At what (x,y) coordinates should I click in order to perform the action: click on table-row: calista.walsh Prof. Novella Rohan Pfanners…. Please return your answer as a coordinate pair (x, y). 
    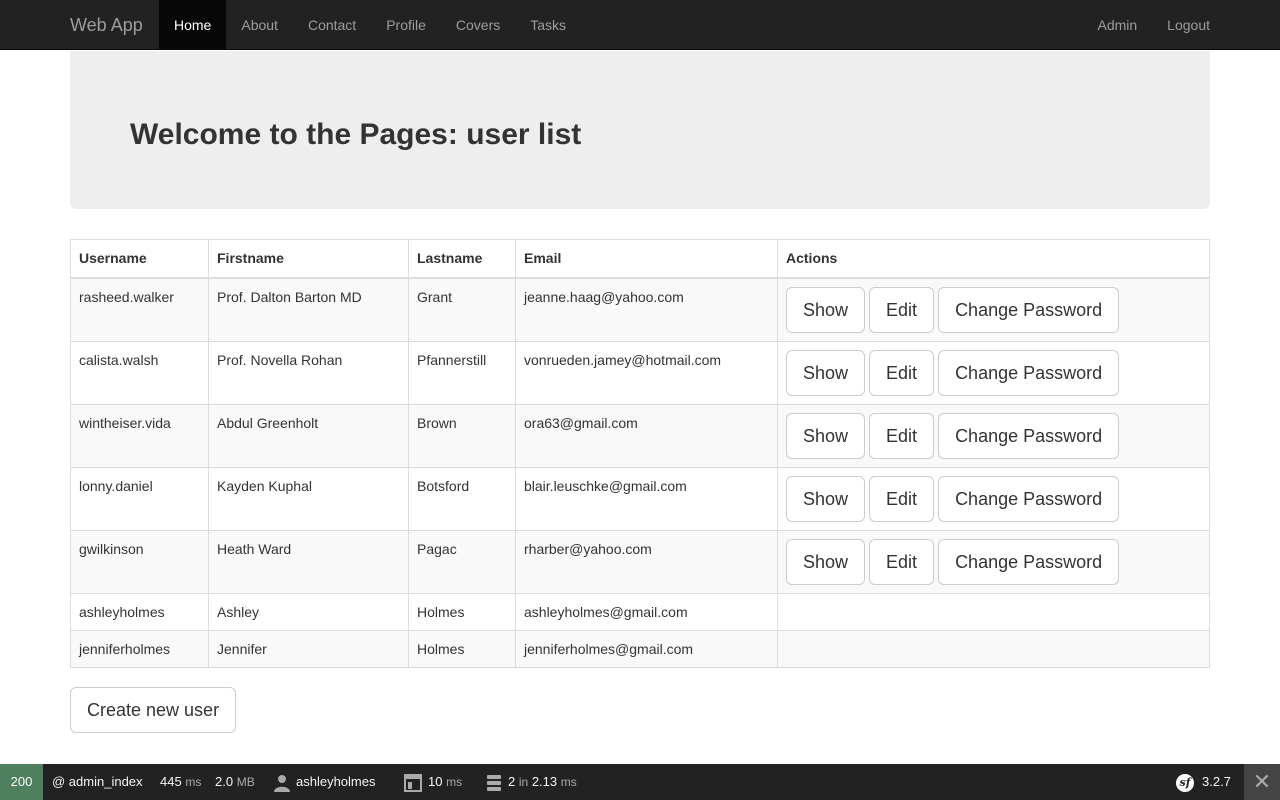
    Looking at the image, I should click on (640, 372).